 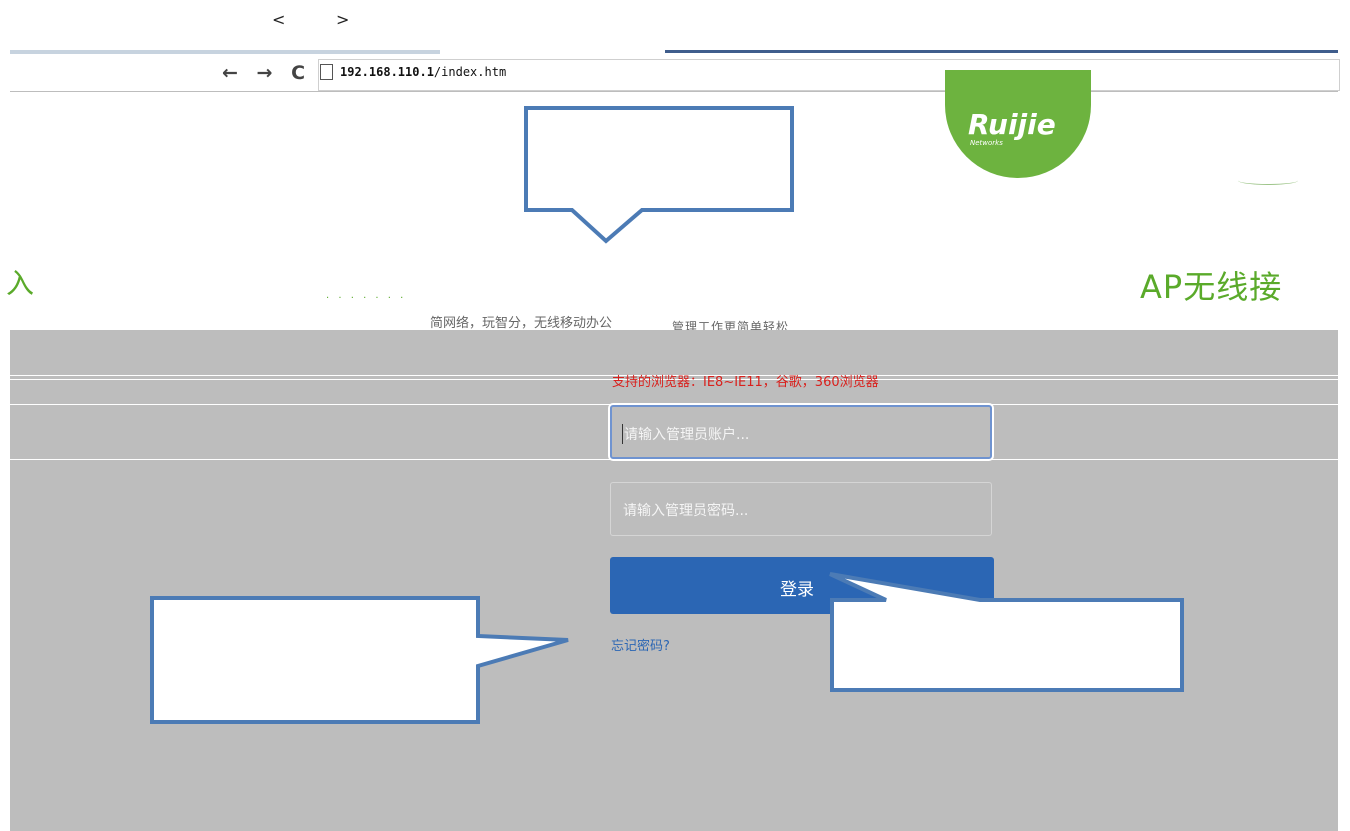 I want to click on login-button-label: 登录, so click(x=797, y=590).